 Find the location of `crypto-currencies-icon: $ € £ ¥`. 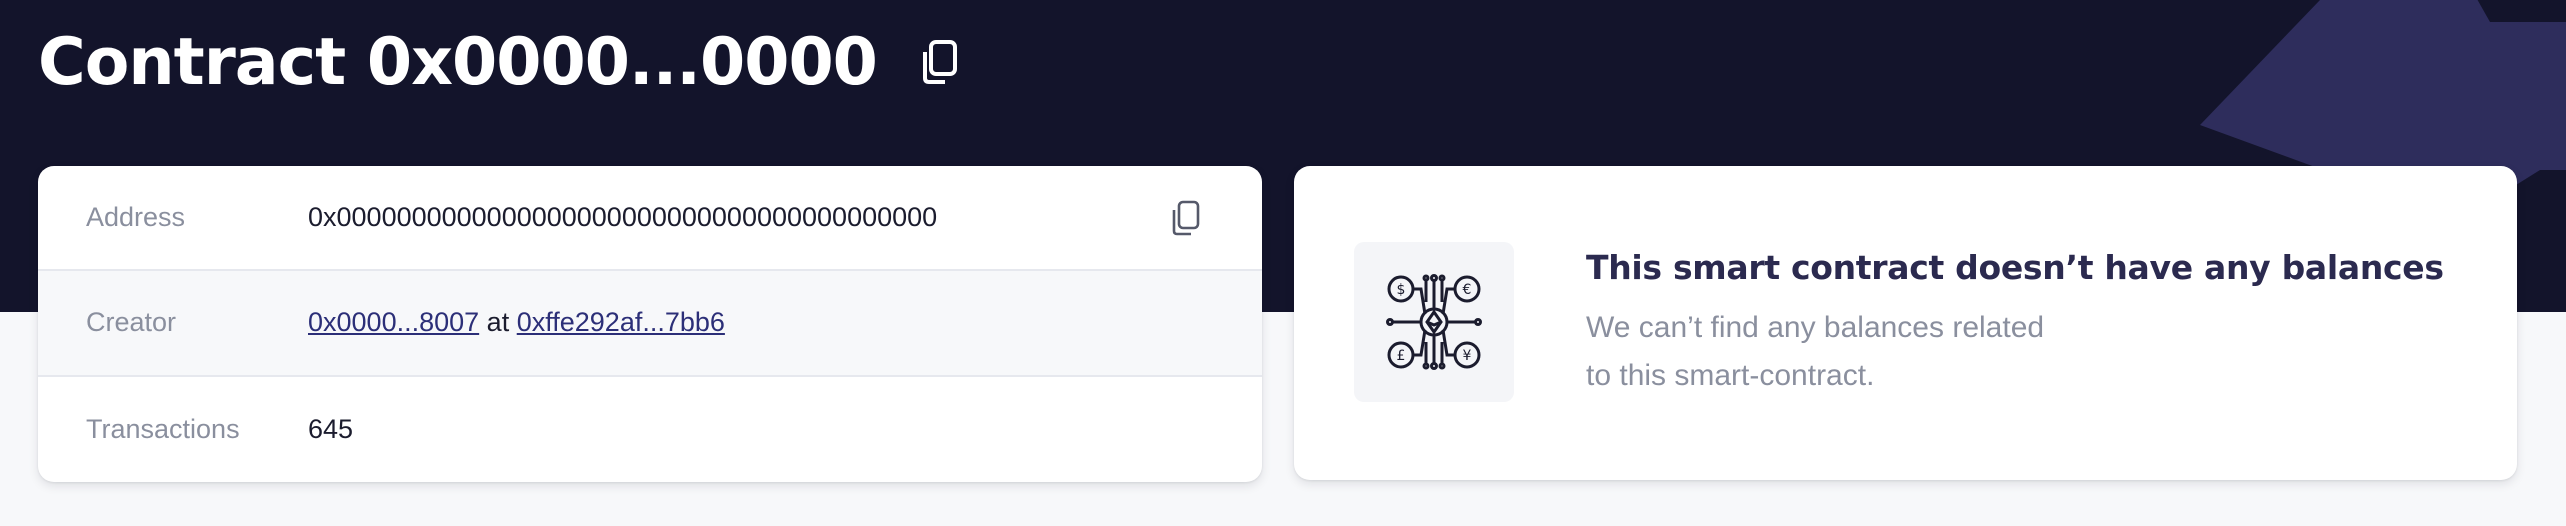

crypto-currencies-icon: $ € £ ¥ is located at coordinates (1434, 322).